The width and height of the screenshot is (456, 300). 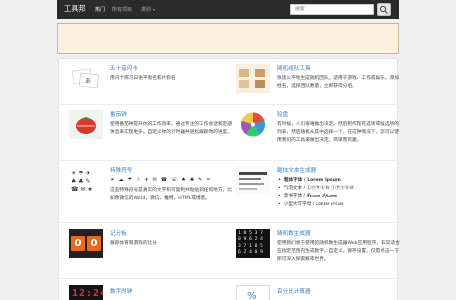 I want to click on tool-title: 百分比计算器, so click(x=294, y=292).